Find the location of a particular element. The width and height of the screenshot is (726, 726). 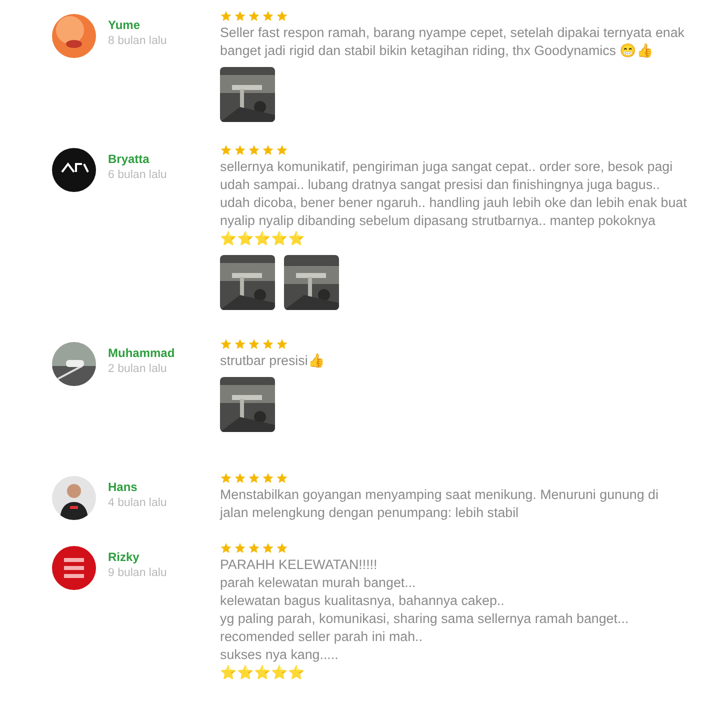

reviewer-name: Hans is located at coordinates (123, 487).